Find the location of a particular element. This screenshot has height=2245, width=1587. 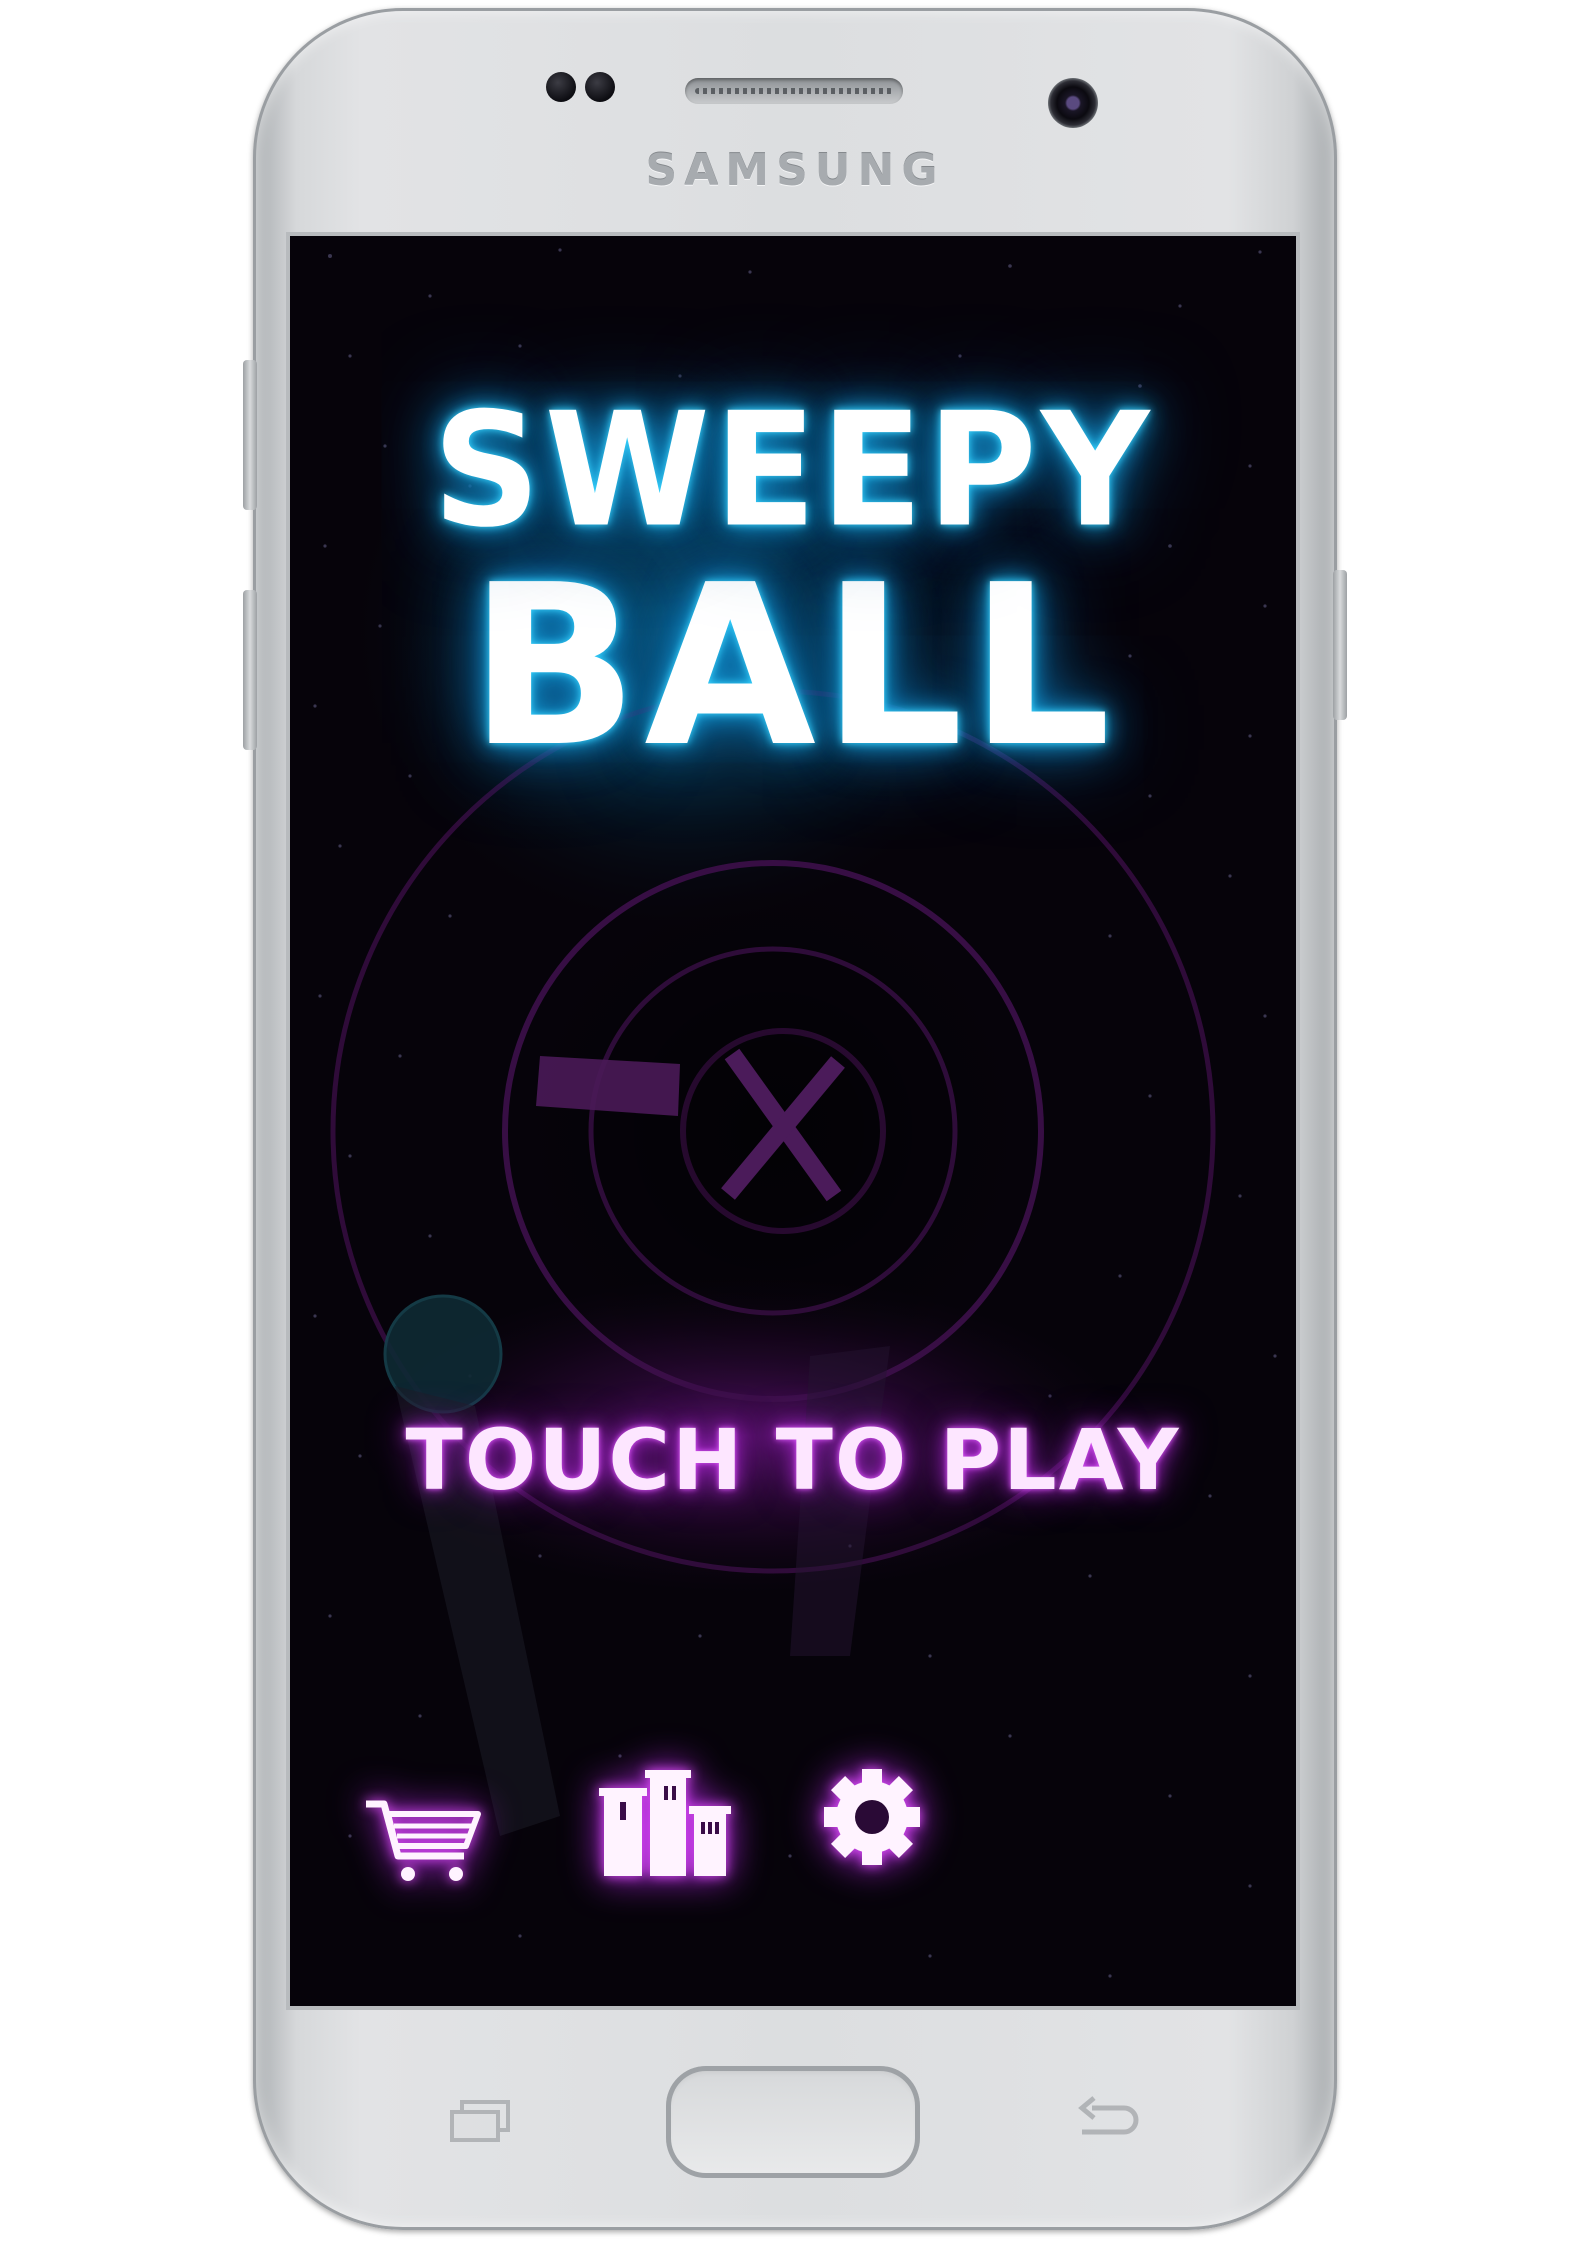

power-button is located at coordinates (1340, 645).